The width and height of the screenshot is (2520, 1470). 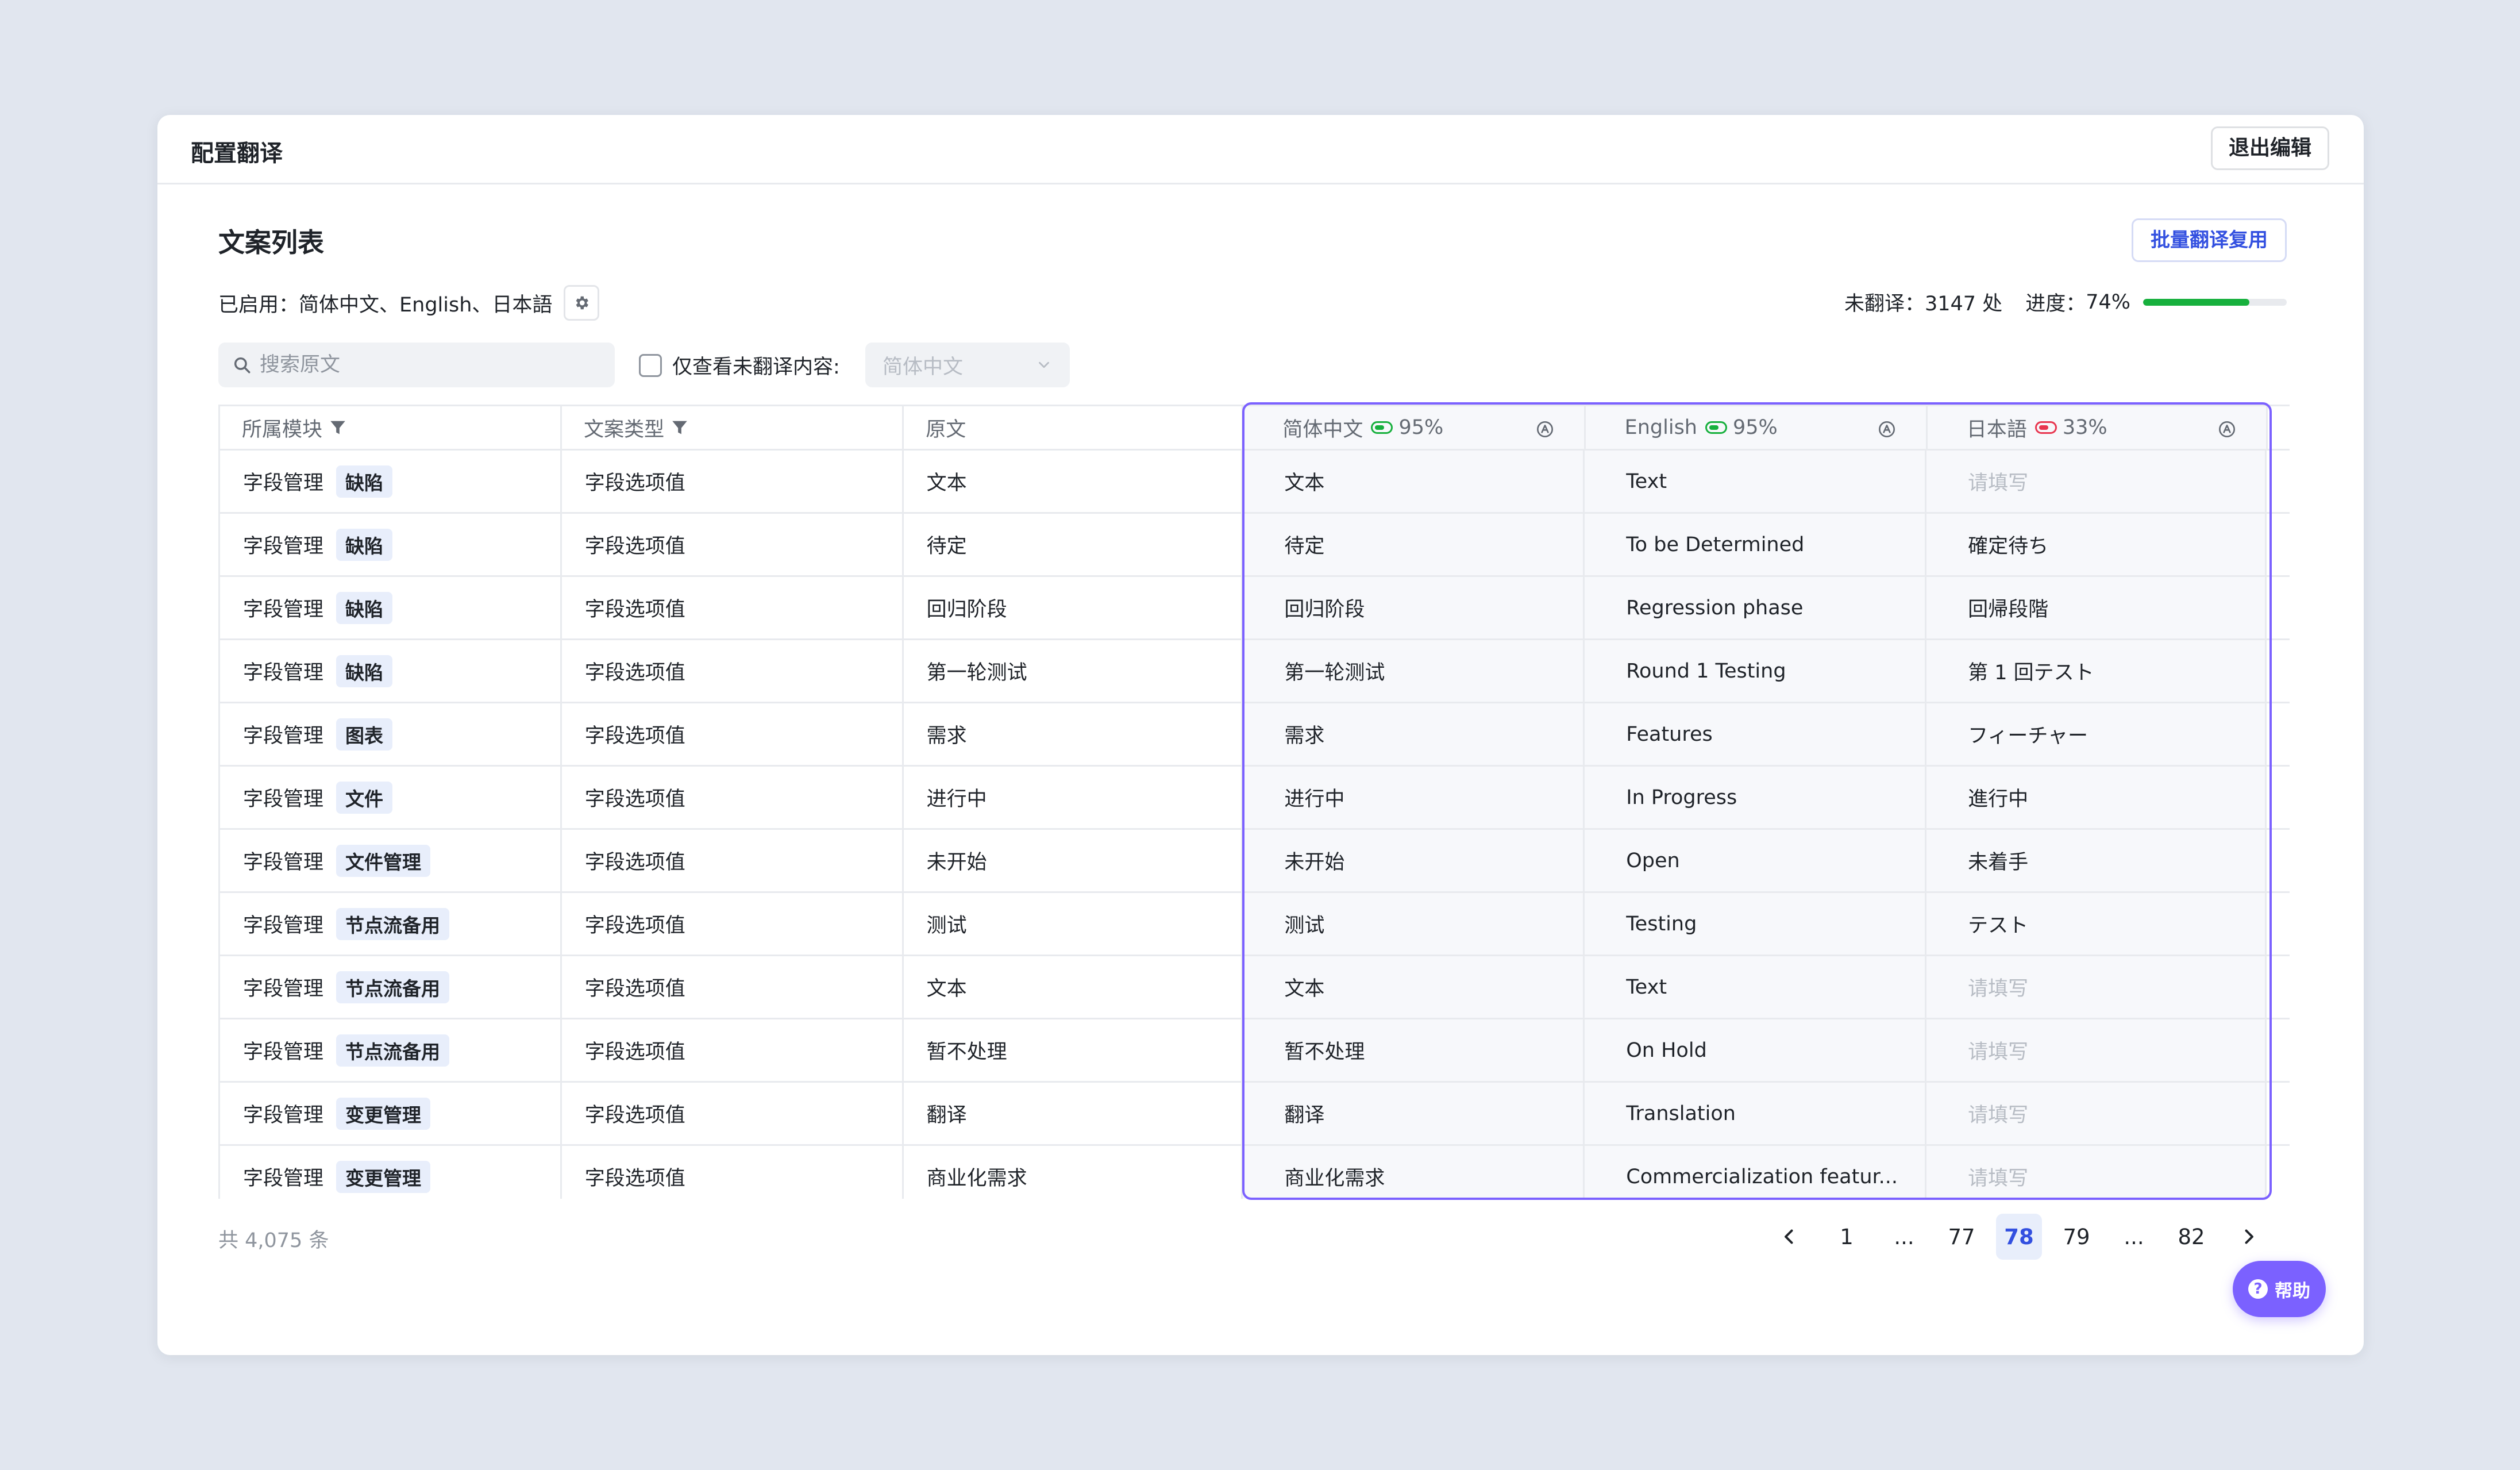 What do you see at coordinates (1962, 1237) in the screenshot?
I see `page-button: 77` at bounding box center [1962, 1237].